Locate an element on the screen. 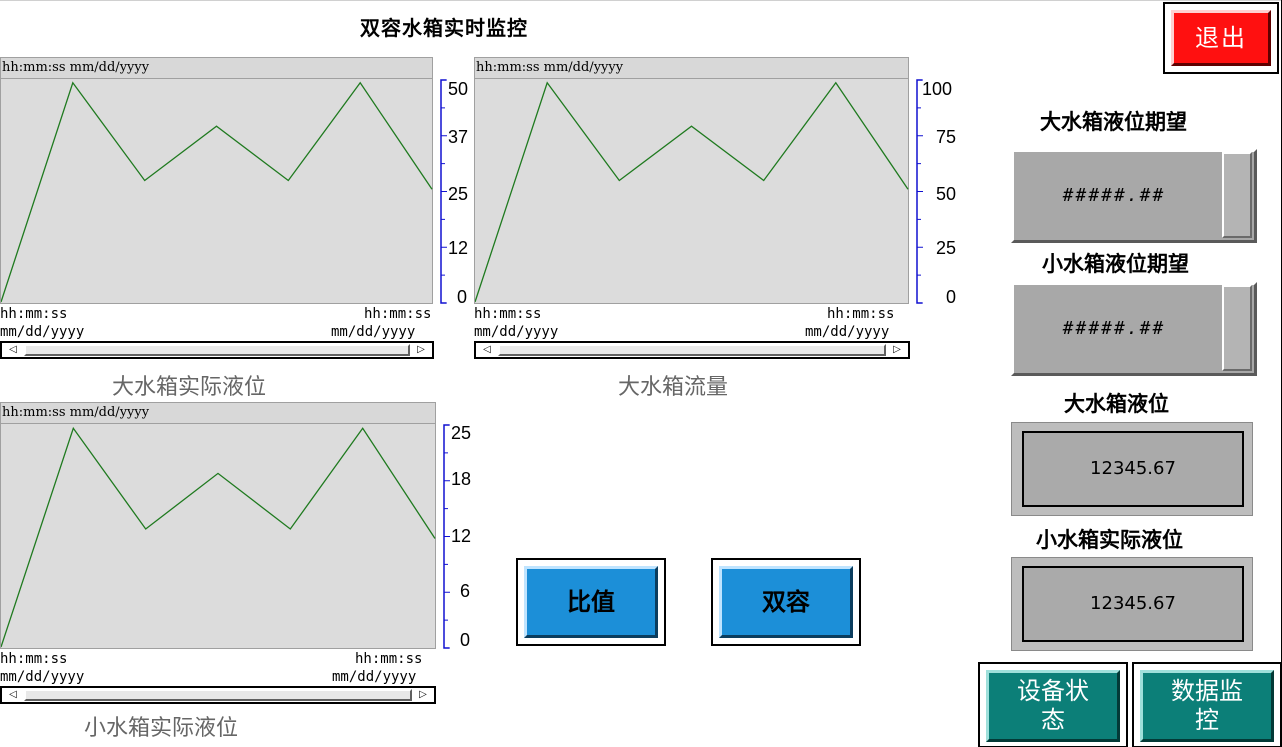 The width and height of the screenshot is (1282, 747). small-tank-setpoint-input: #####.## is located at coordinates (1134, 329).